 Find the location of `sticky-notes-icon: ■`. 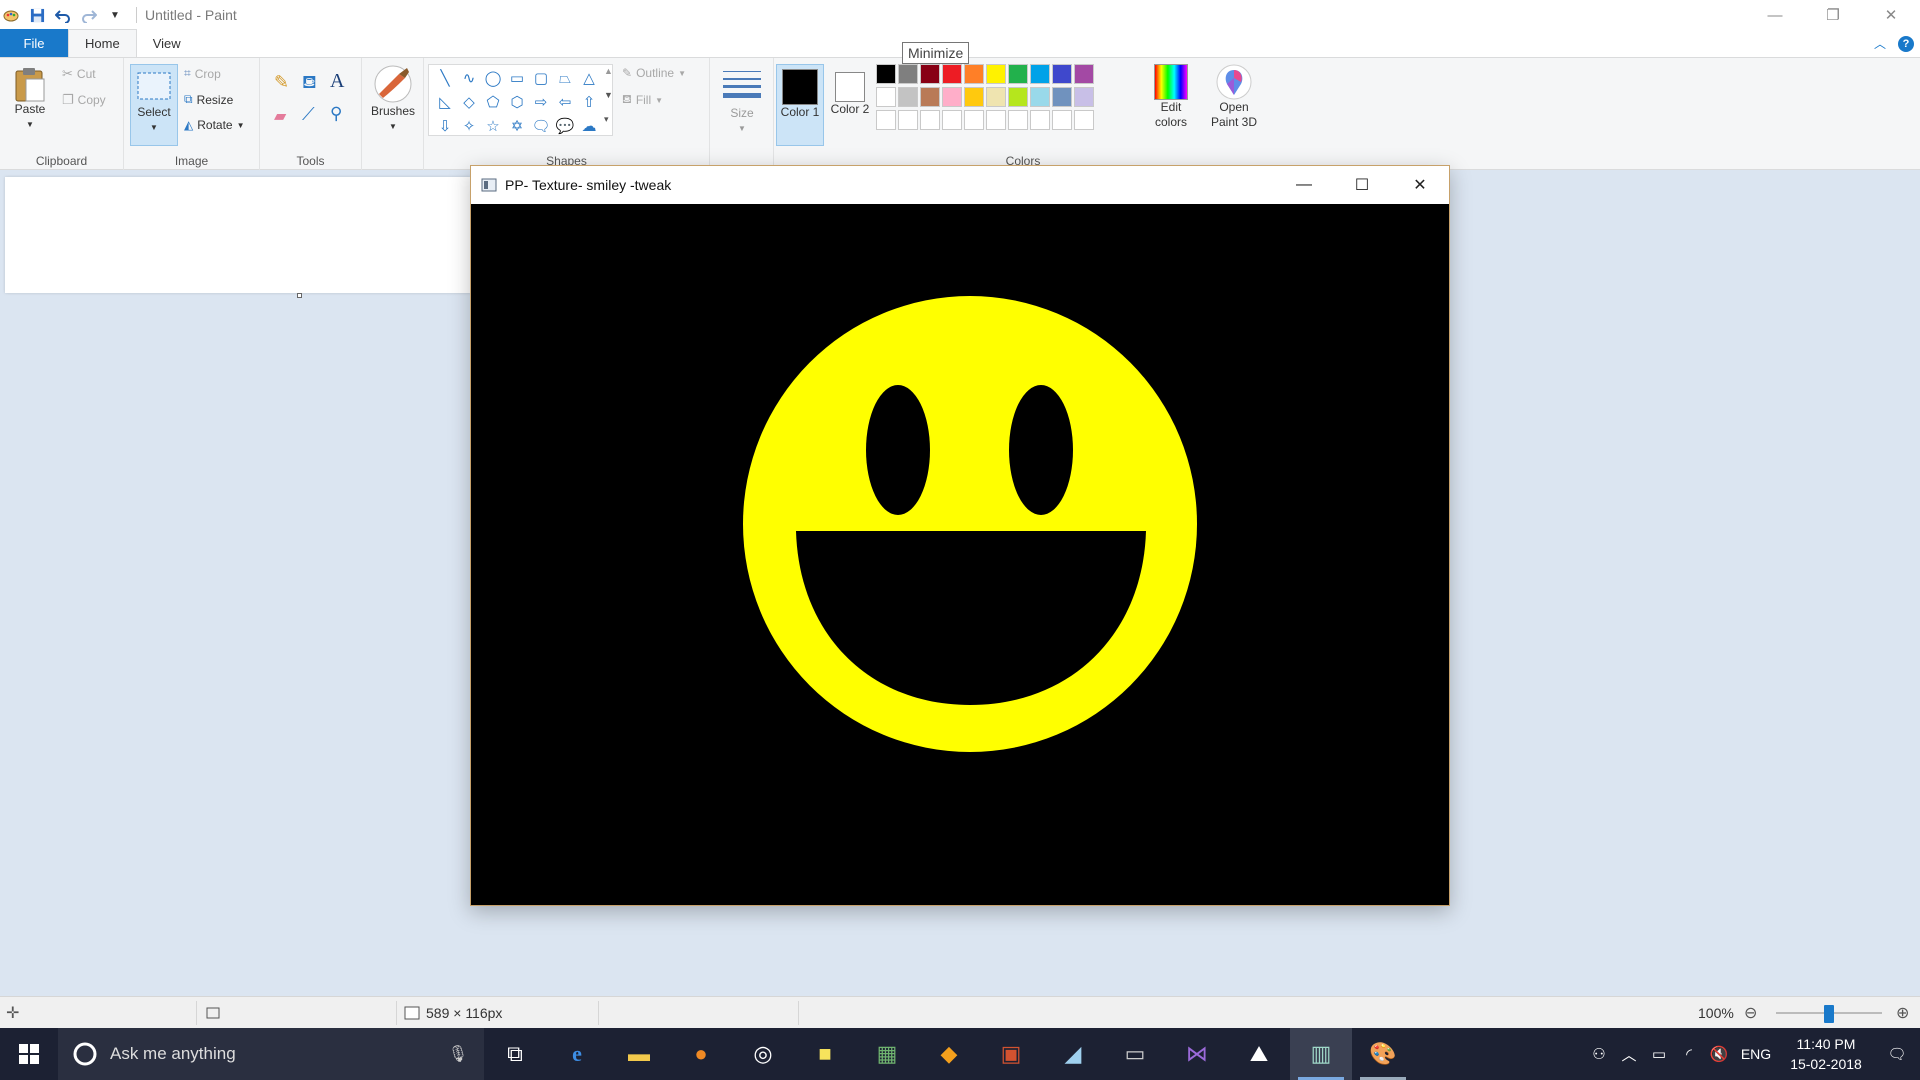

sticky-notes-icon: ■ is located at coordinates (825, 1054).